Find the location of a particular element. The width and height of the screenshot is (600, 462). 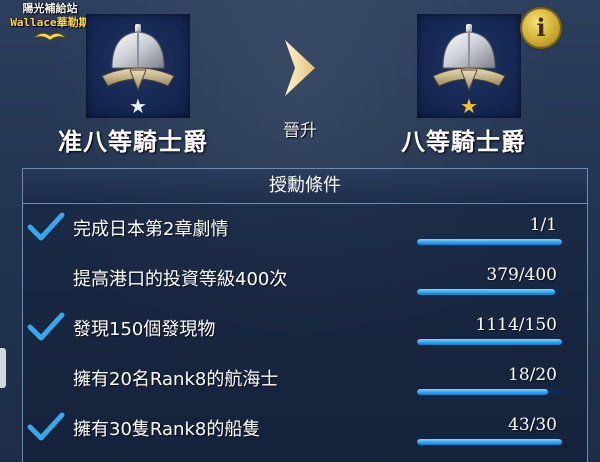

condition-row: 擁有30隻Rank8的船隻 43/30 is located at coordinates (305, 430).